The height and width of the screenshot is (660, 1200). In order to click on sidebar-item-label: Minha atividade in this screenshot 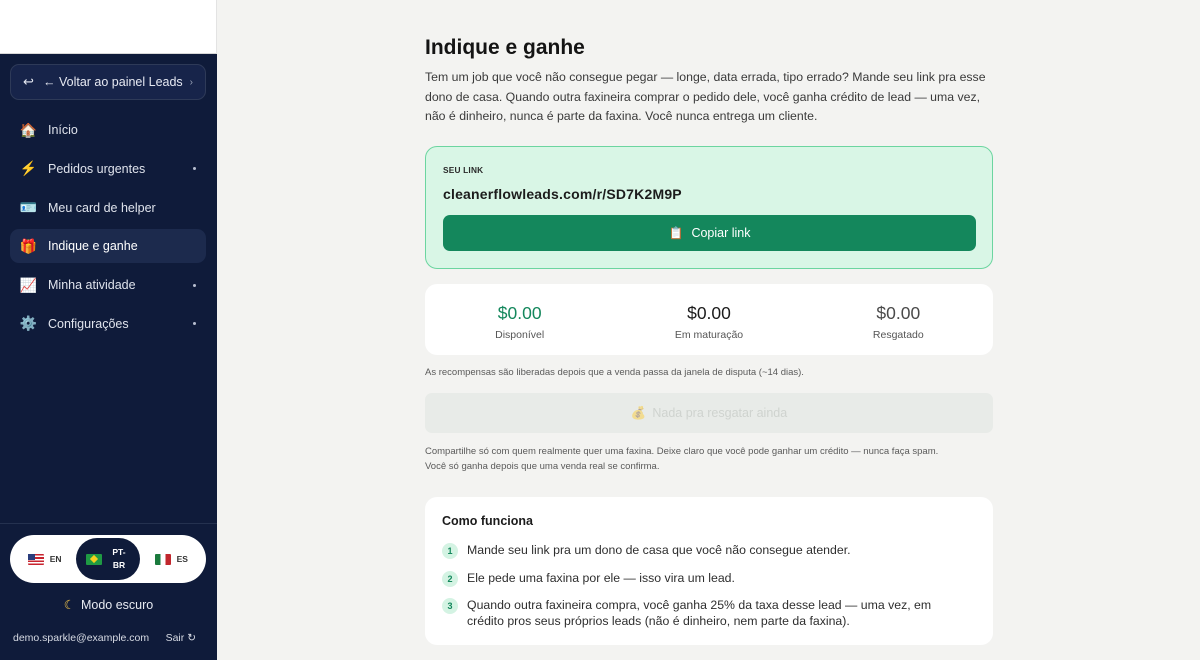, I will do `click(92, 285)`.